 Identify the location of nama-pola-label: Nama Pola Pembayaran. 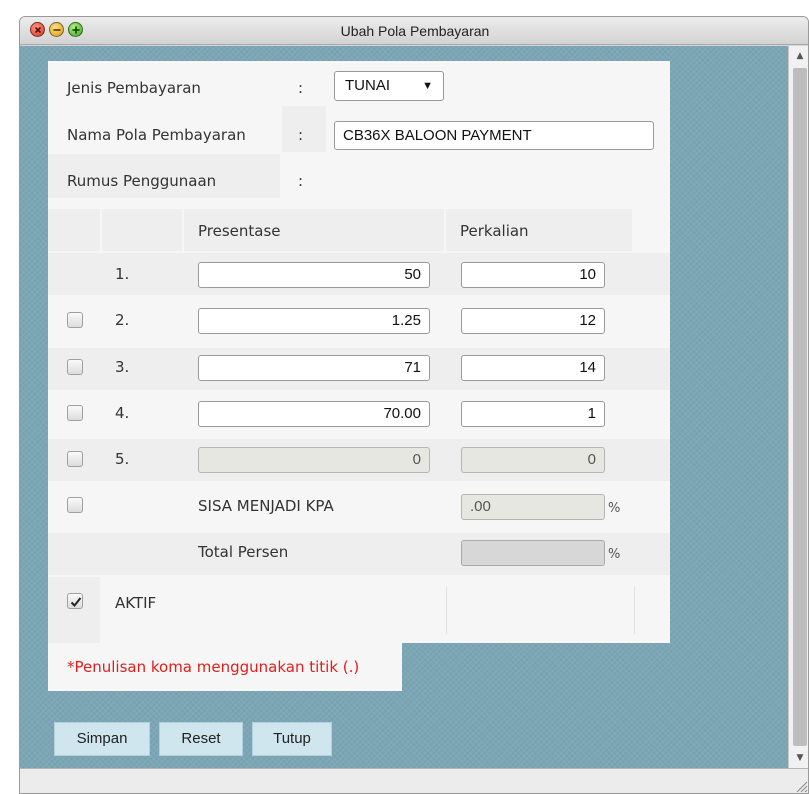
(156, 135).